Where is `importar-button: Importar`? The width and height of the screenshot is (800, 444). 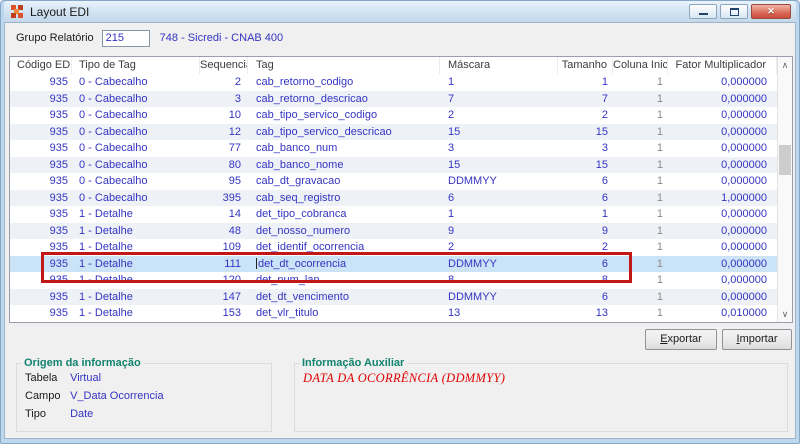 importar-button: Importar is located at coordinates (757, 339).